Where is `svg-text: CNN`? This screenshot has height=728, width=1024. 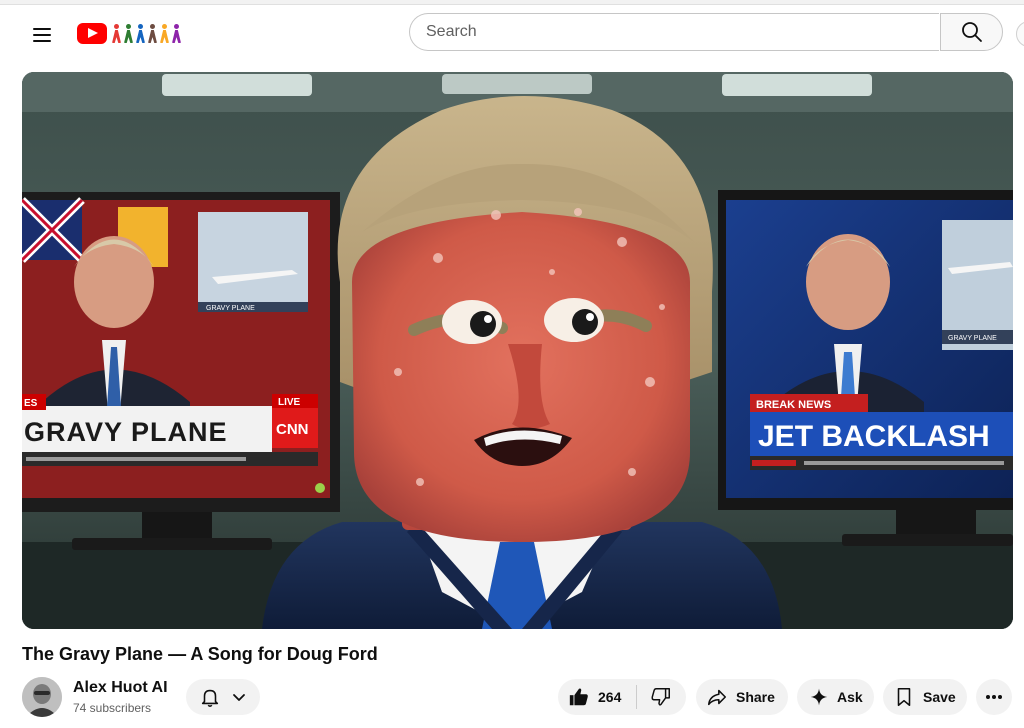 svg-text: CNN is located at coordinates (292, 429).